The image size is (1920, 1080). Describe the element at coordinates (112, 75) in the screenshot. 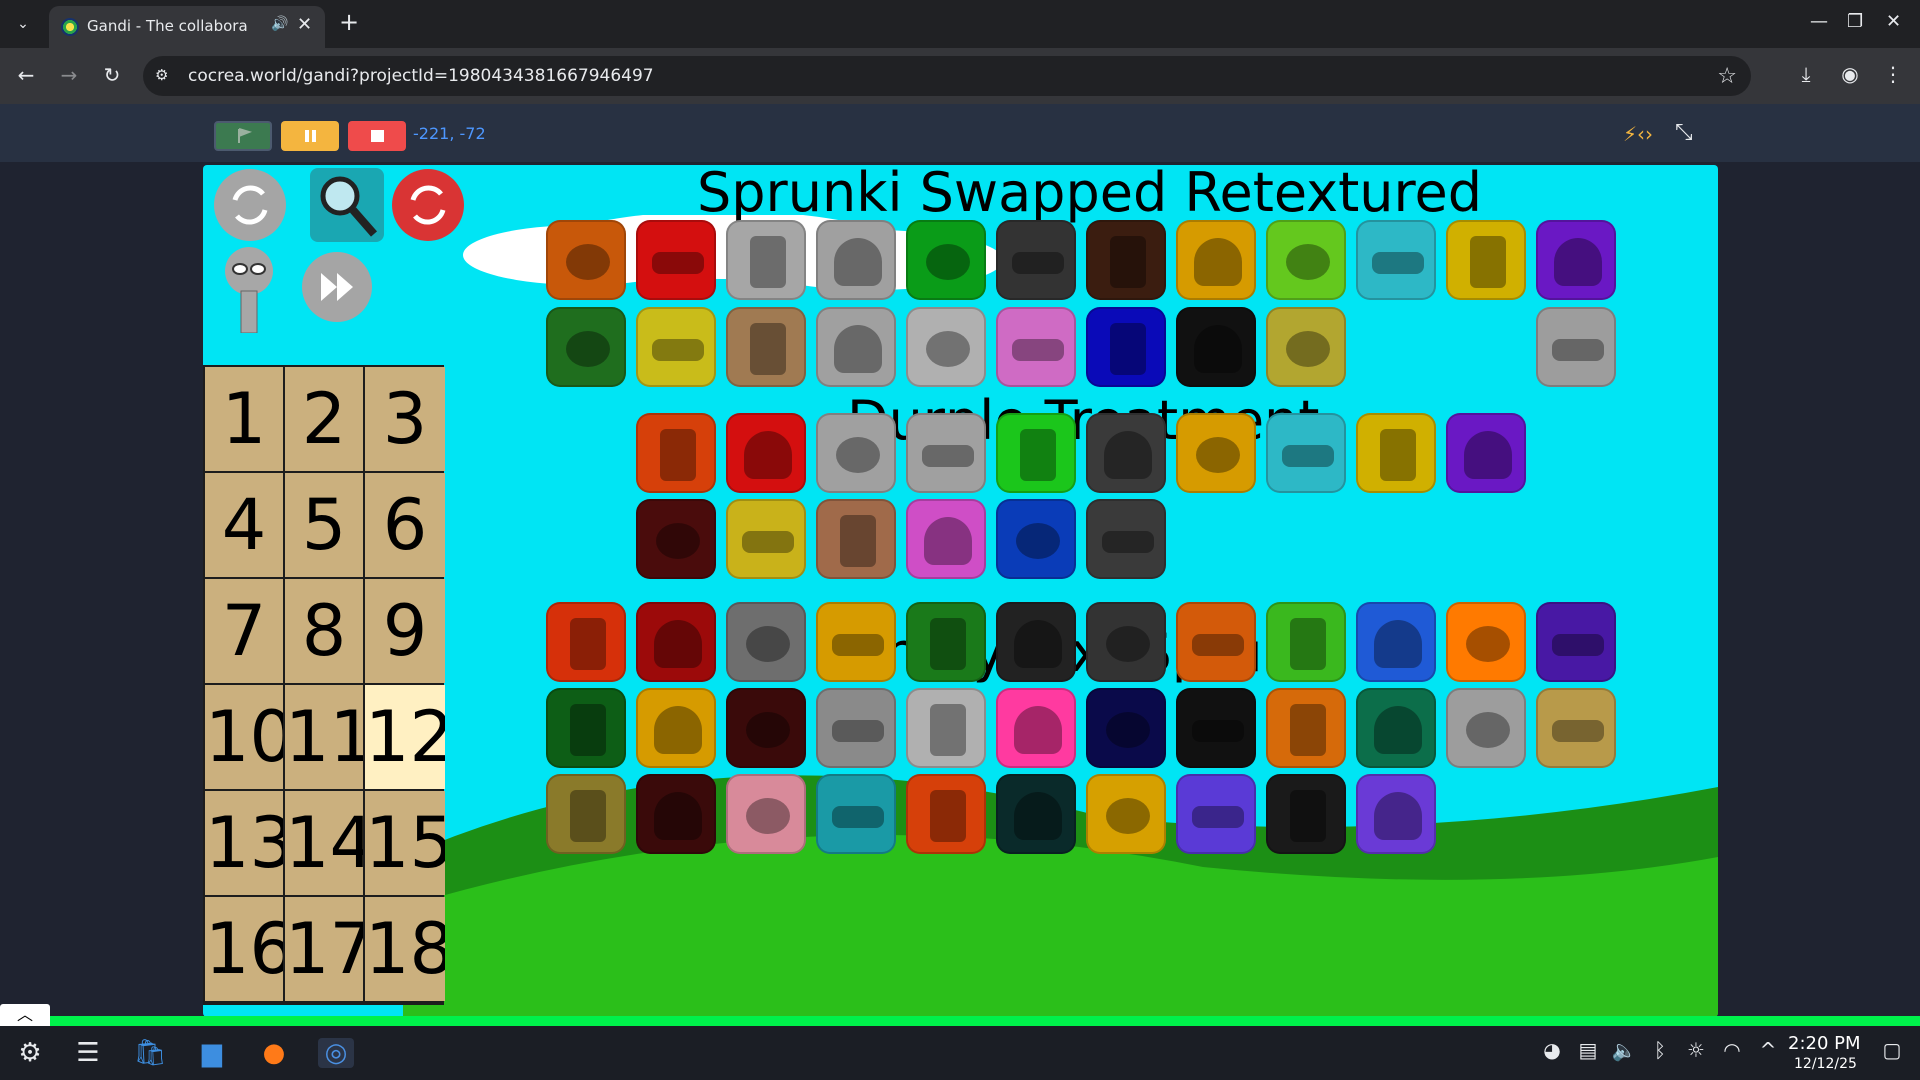

I see `reload-icon: ↻` at that location.